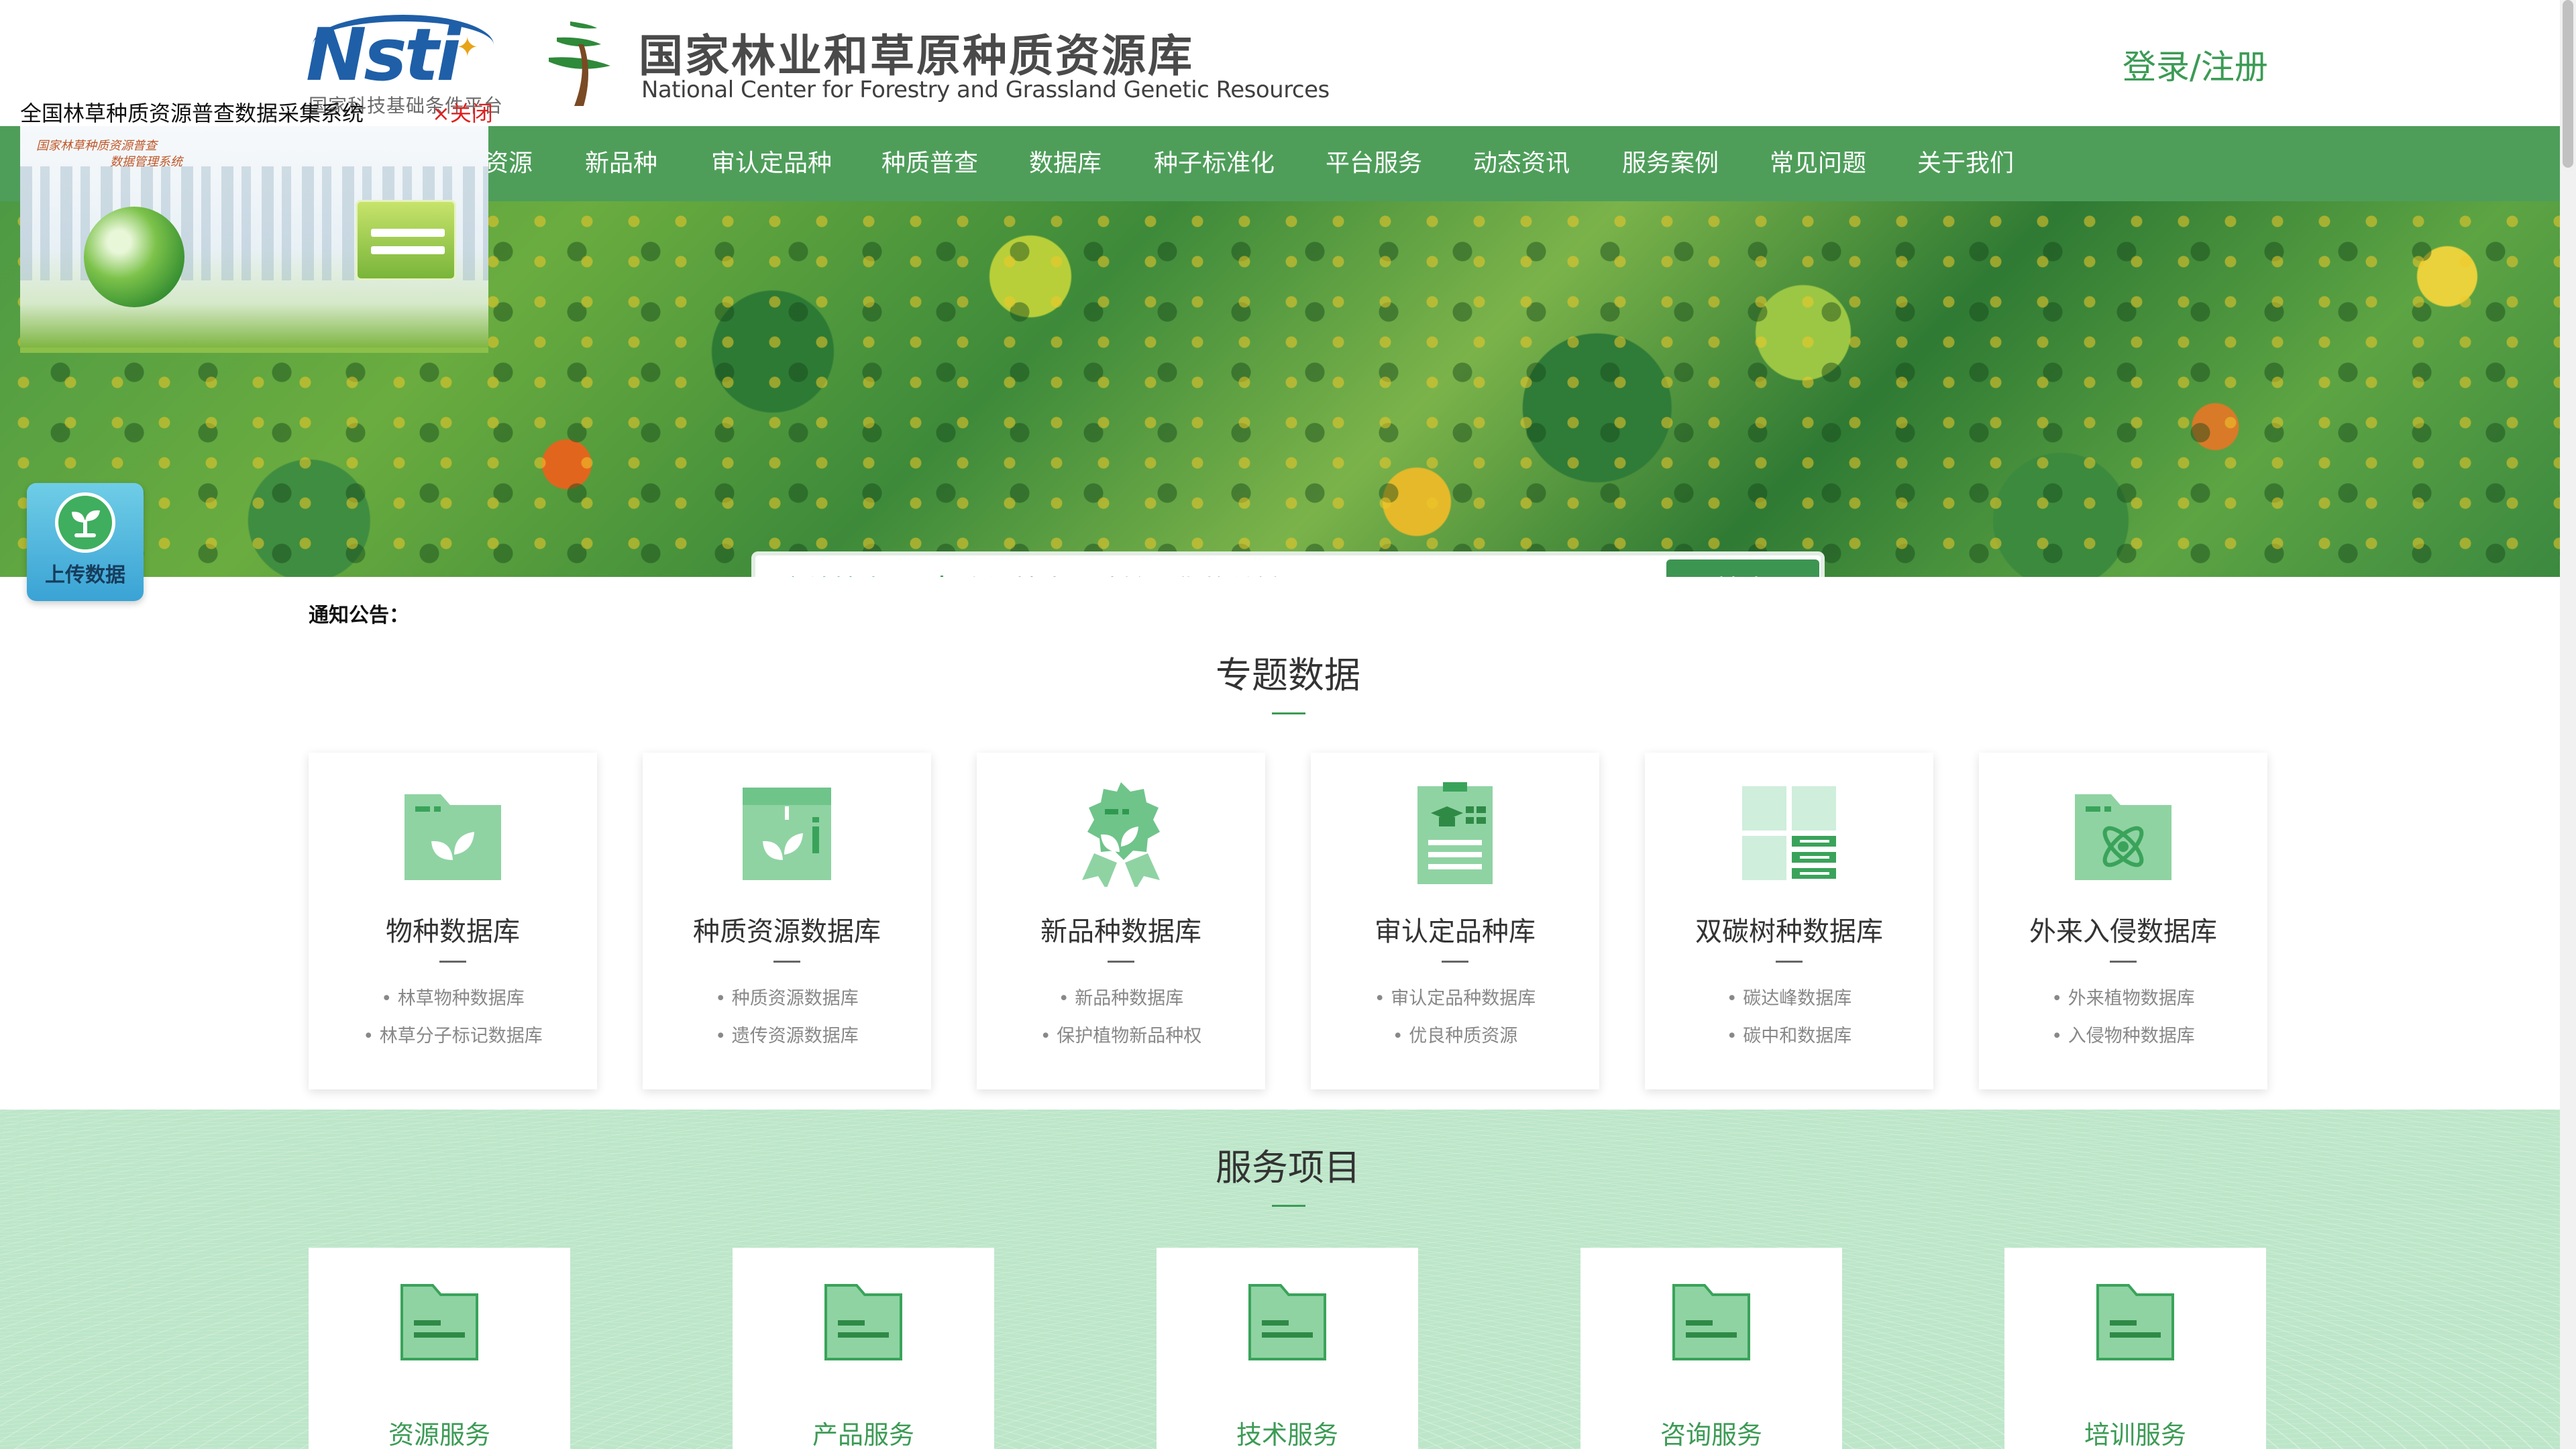 This screenshot has height=1449, width=2576. Describe the element at coordinates (146, 162) in the screenshot. I see `popup-caption-line2: 数据管理系统` at that location.